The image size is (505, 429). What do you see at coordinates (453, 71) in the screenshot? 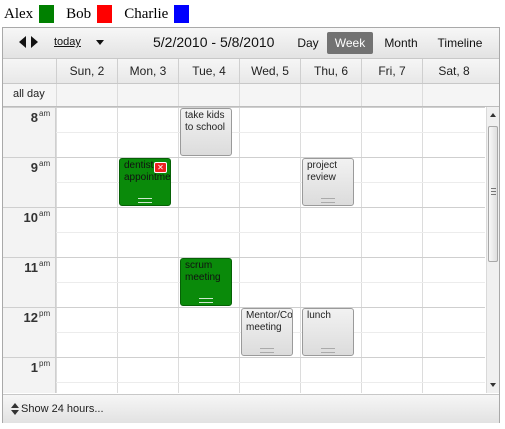
I see `day-header-sat: Sat, 8` at bounding box center [453, 71].